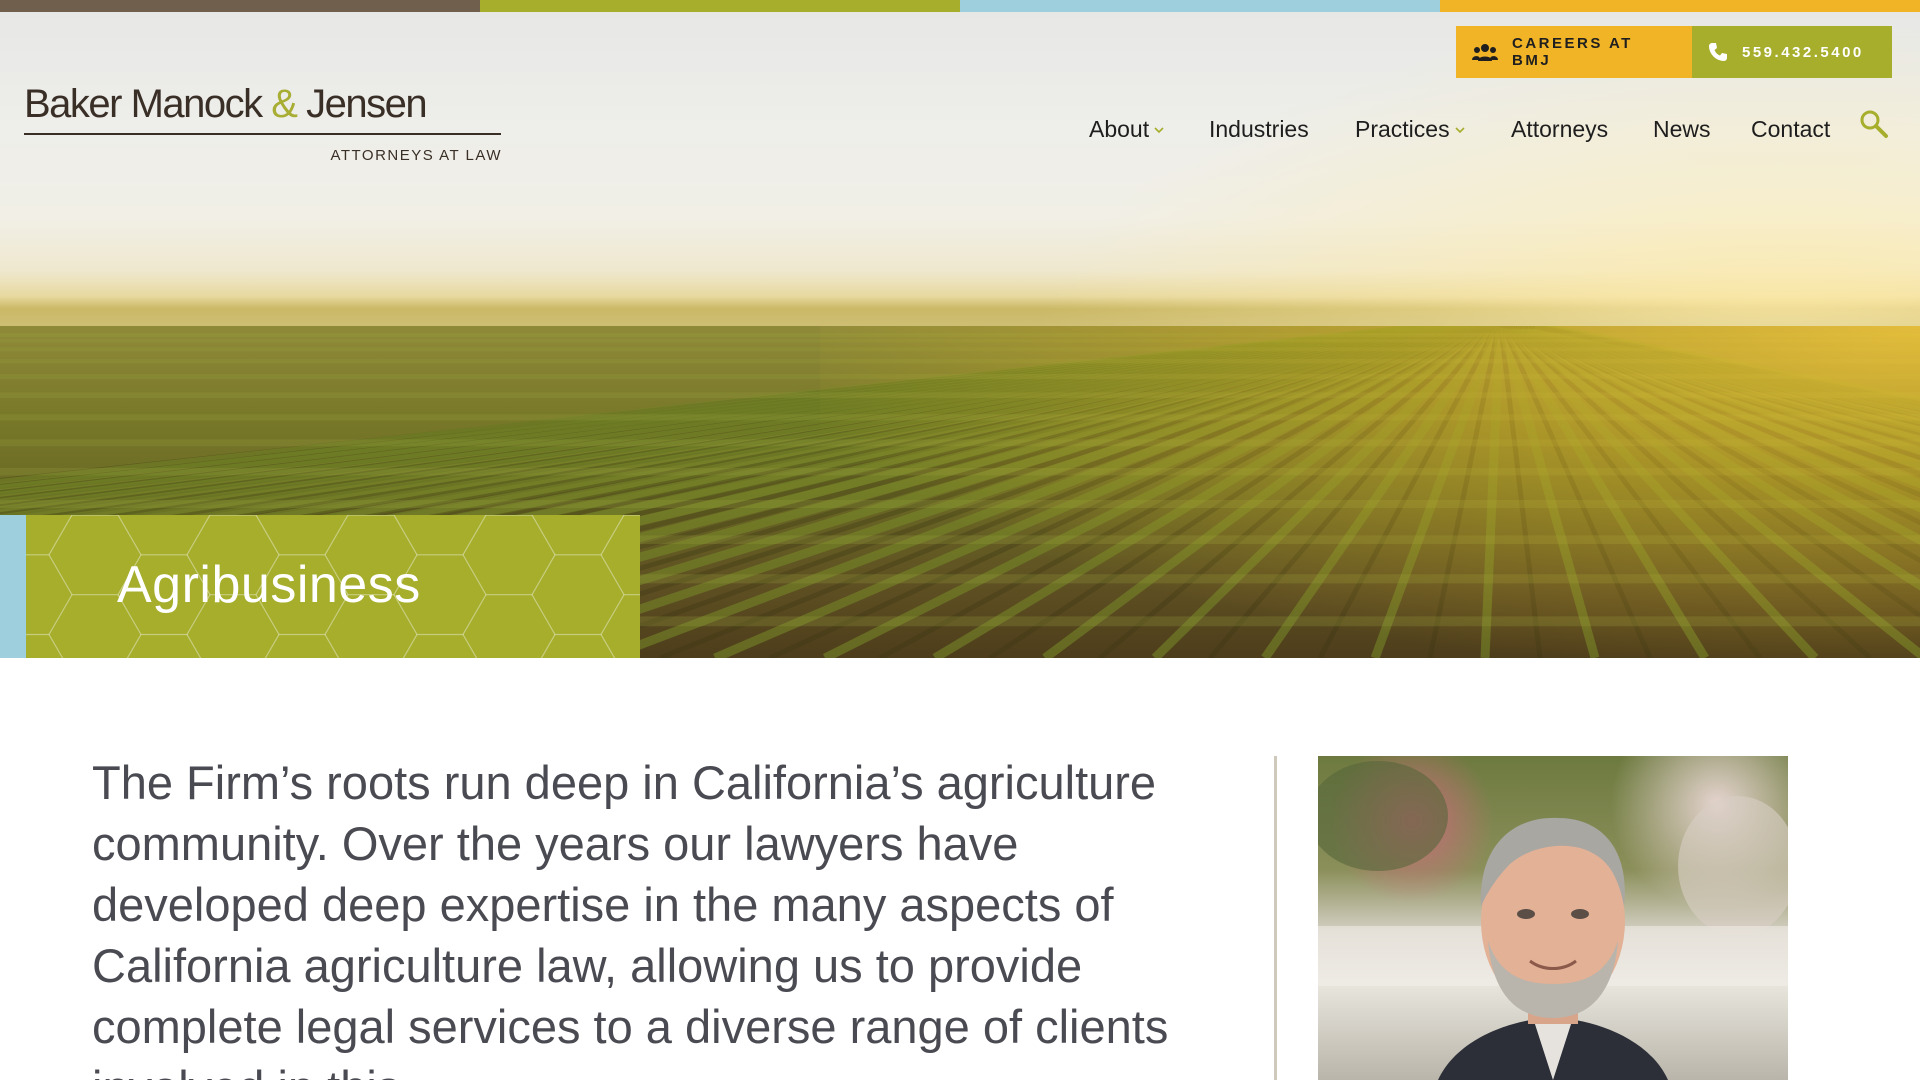  What do you see at coordinates (1485, 52) in the screenshot?
I see `people-icon` at bounding box center [1485, 52].